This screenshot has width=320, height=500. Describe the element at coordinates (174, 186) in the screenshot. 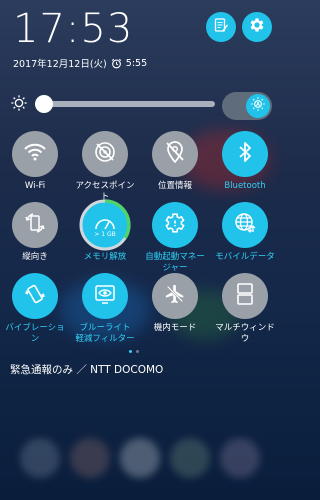

I see `tile-location-label: 位置情報` at that location.